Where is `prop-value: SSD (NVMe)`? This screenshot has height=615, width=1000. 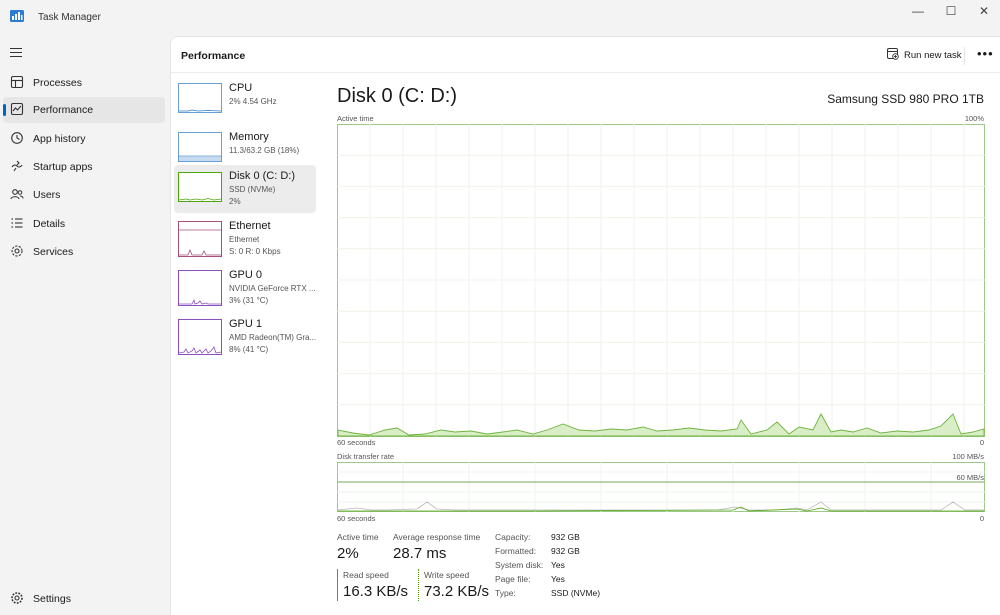 prop-value: SSD (NVMe) is located at coordinates (576, 593).